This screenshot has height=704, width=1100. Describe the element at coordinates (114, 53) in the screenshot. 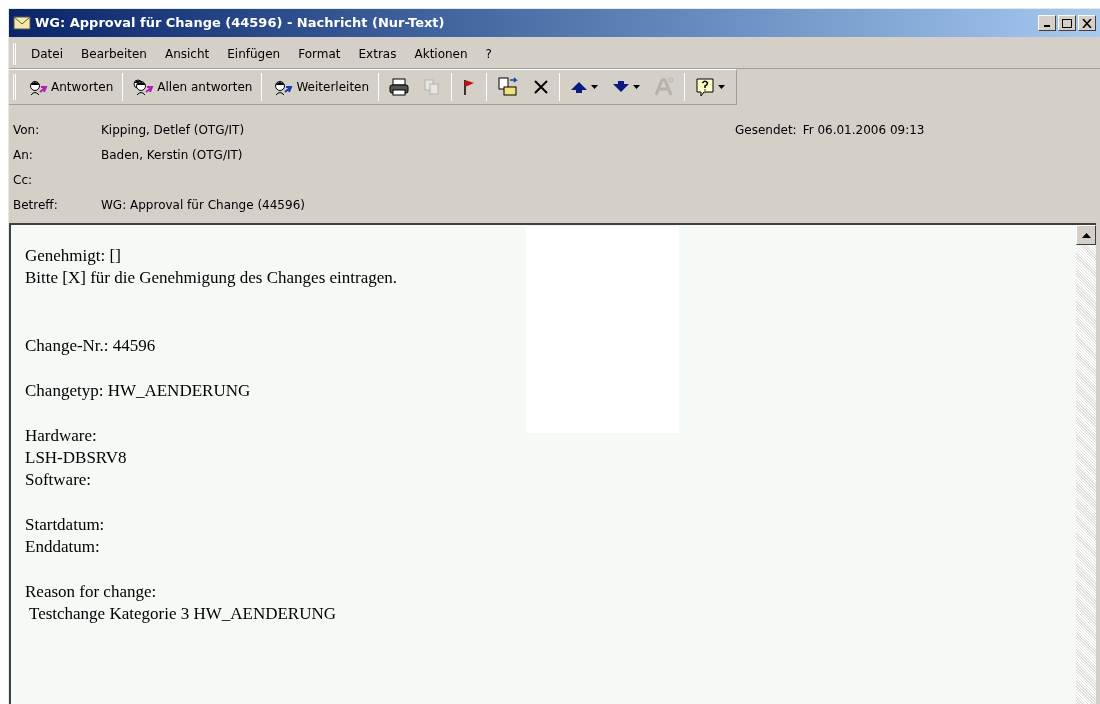

I see `menu-item: Bearbeiten` at that location.